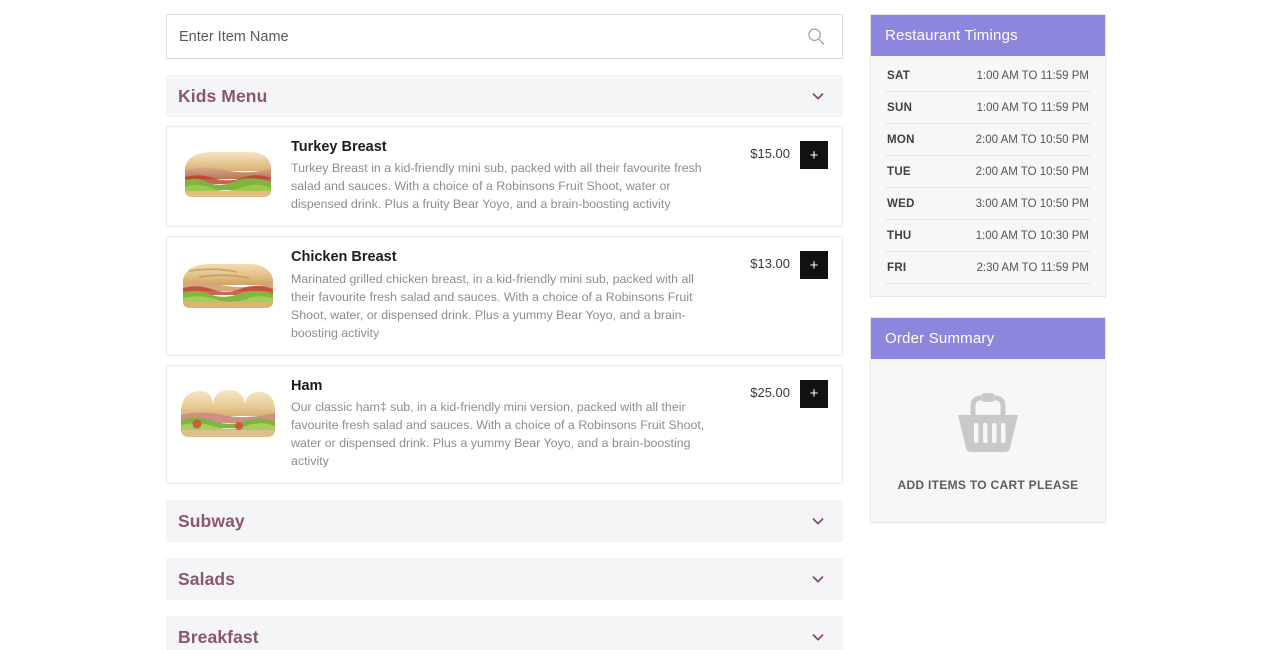  Describe the element at coordinates (897, 268) in the screenshot. I see `timing-day: FRI` at that location.